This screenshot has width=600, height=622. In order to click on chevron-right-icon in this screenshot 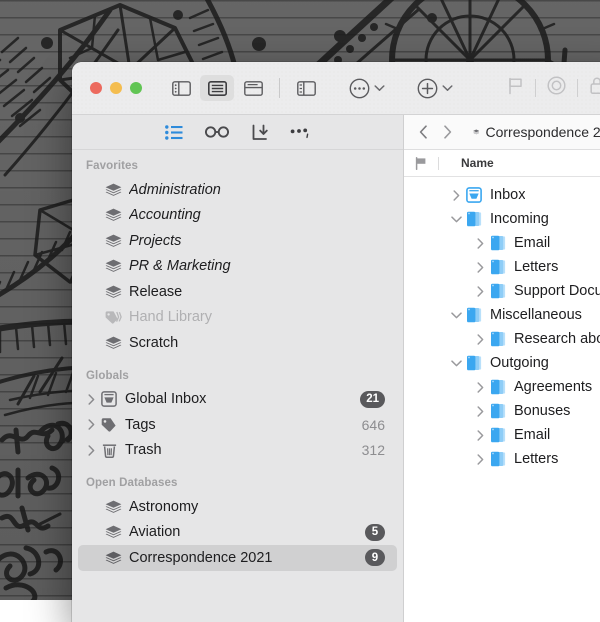, I will do `click(447, 132)`.